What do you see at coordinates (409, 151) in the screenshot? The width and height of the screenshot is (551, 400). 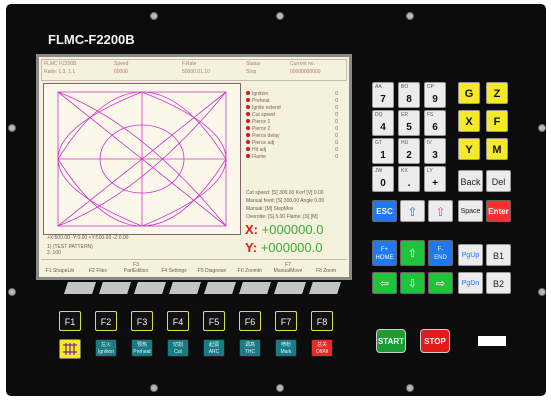 I see `key-2: HU 2` at bounding box center [409, 151].